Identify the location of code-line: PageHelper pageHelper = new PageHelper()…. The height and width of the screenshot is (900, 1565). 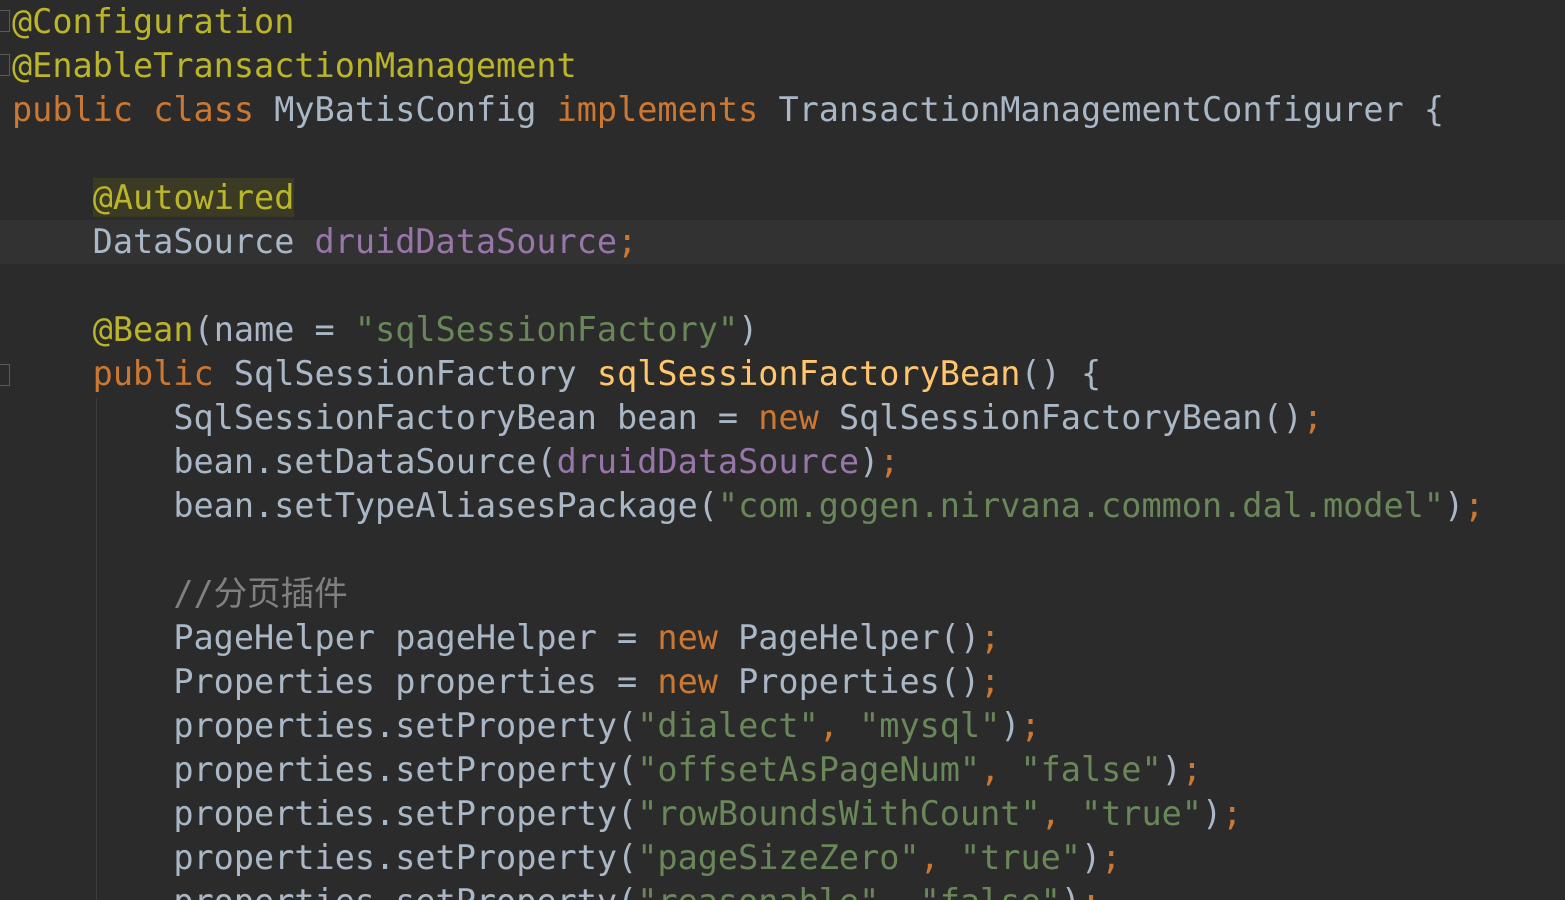
(782, 638).